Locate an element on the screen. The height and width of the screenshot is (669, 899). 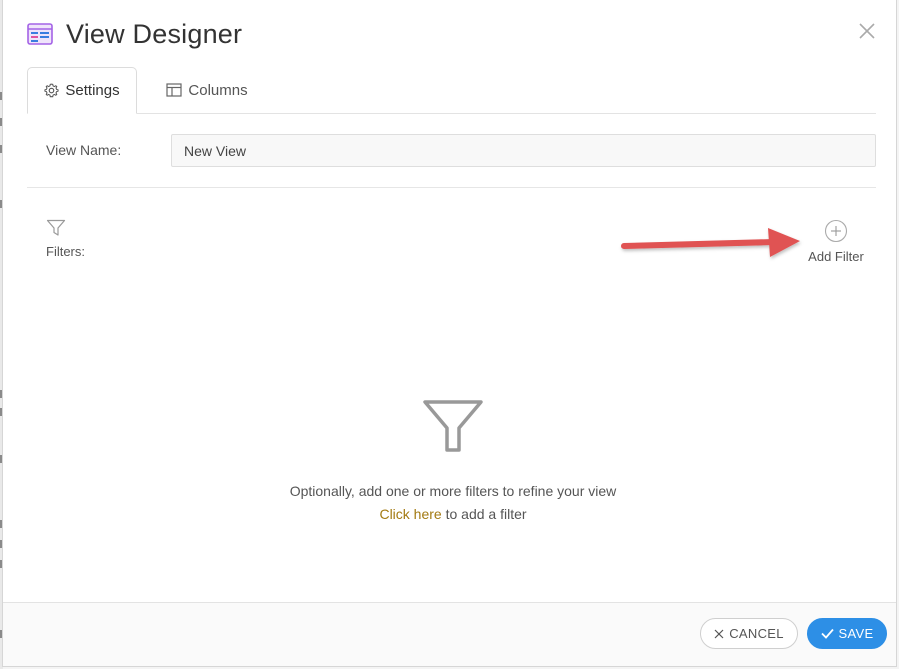
section-divider is located at coordinates (451, 187).